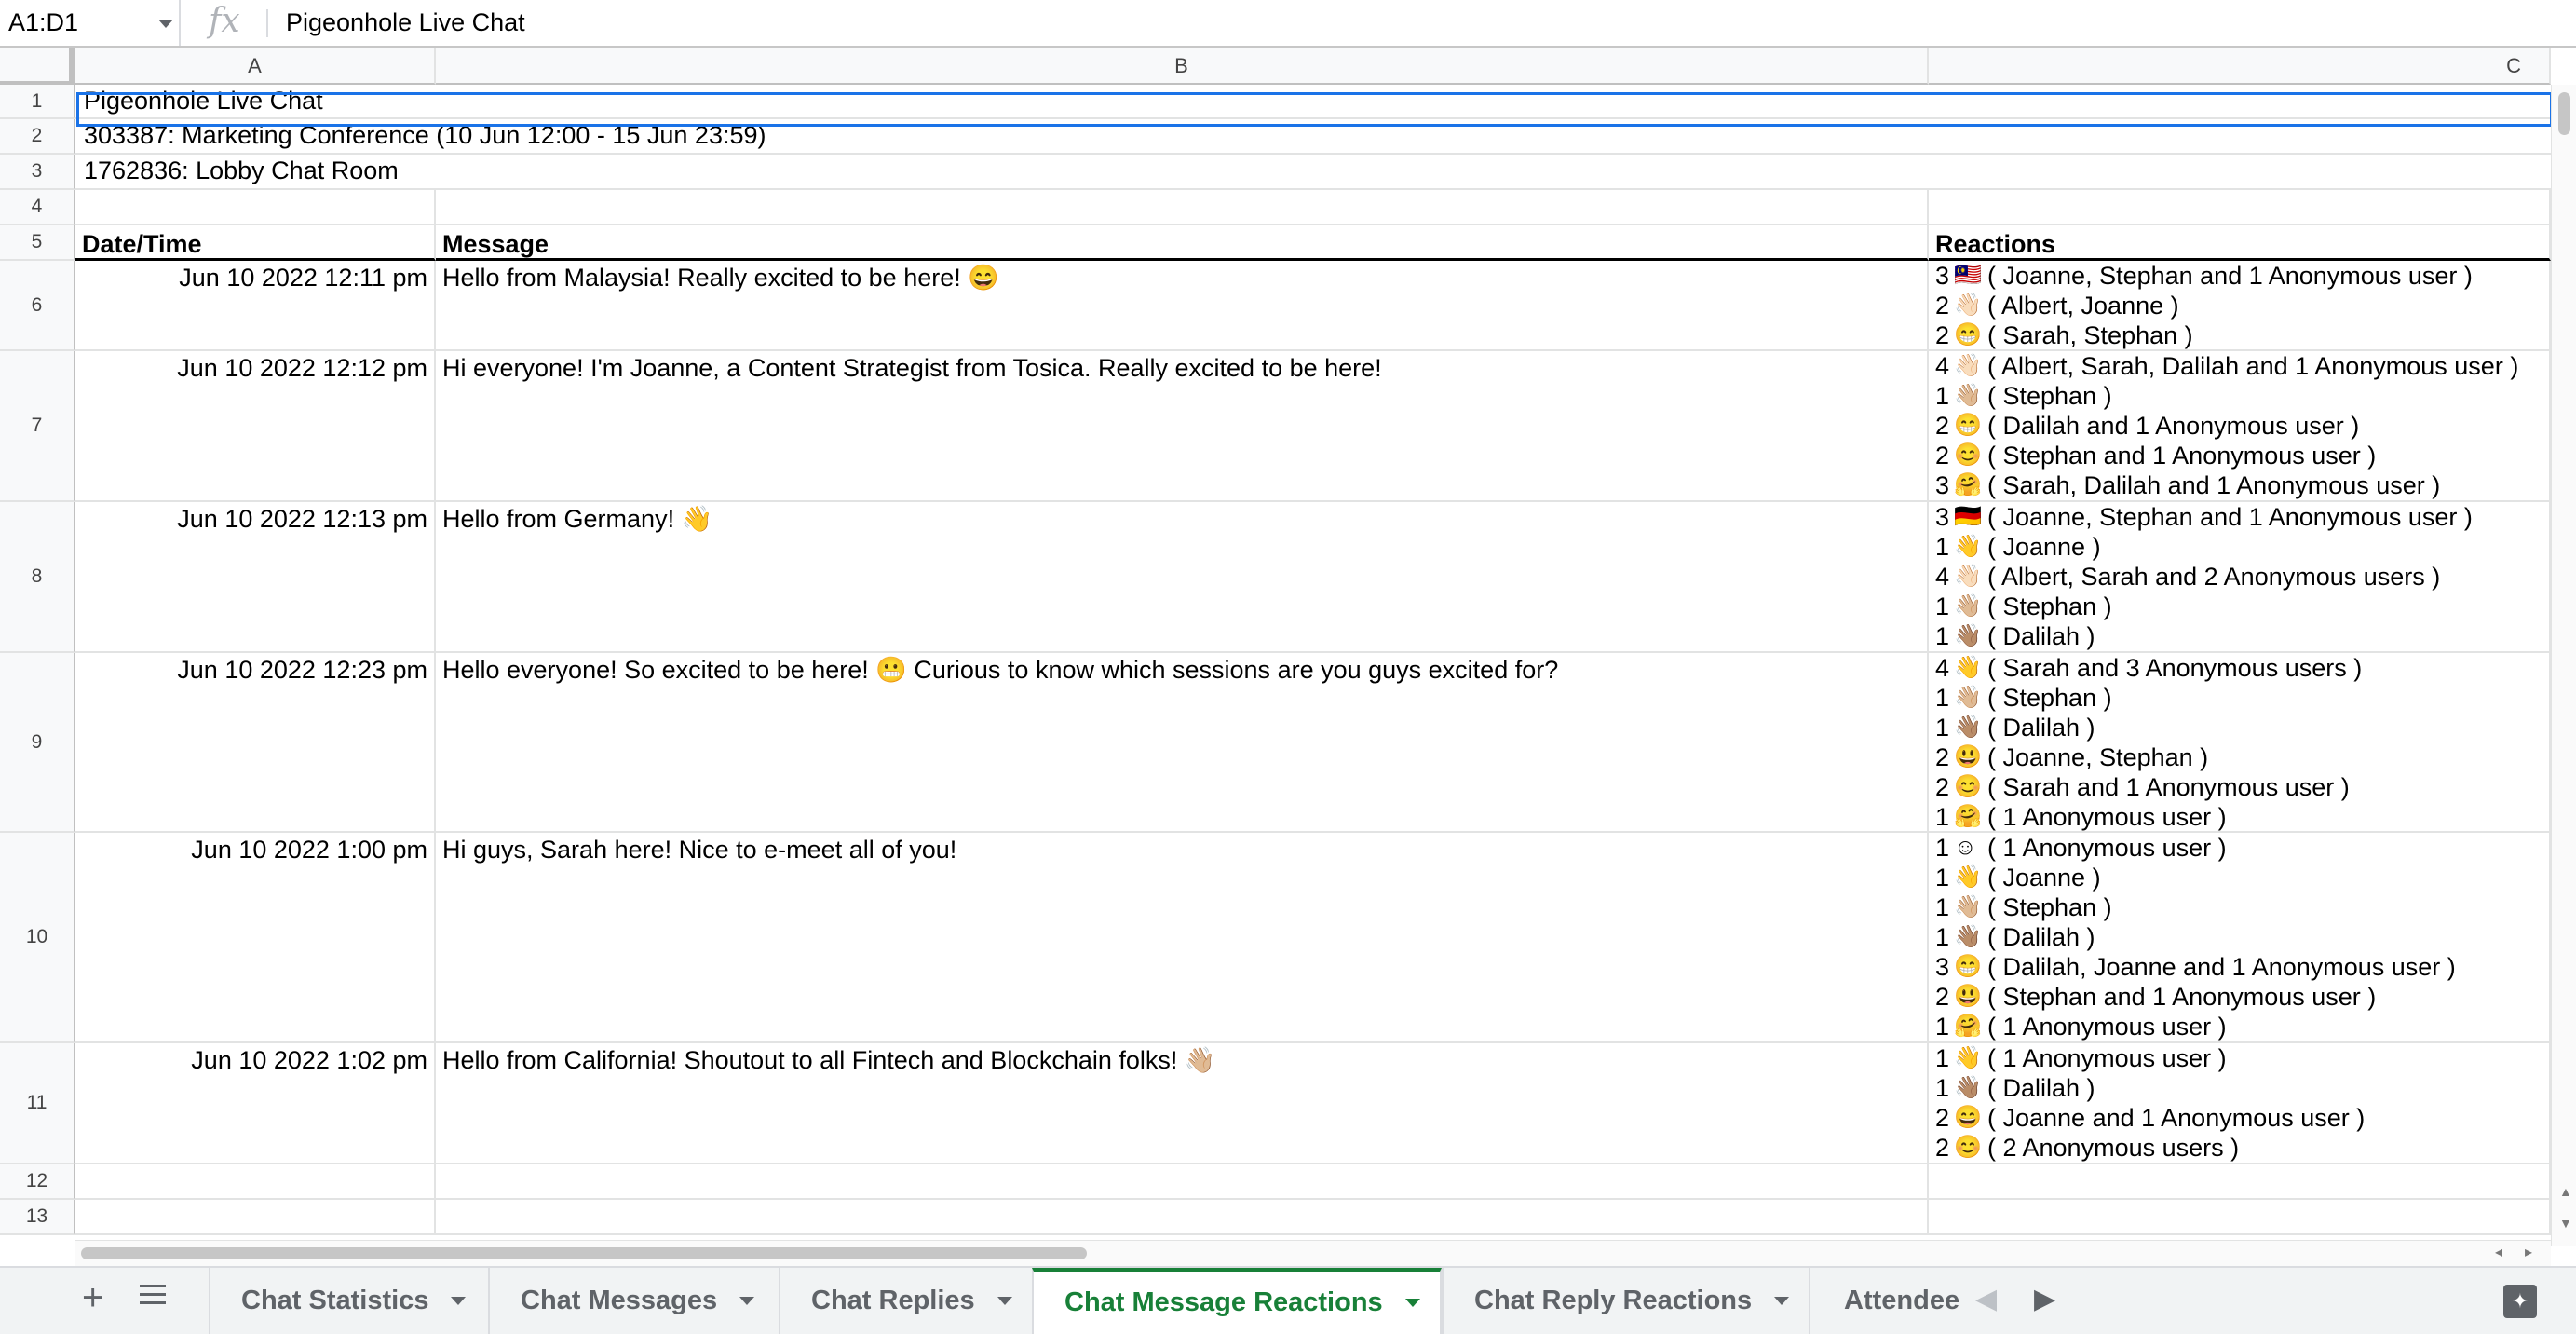 This screenshot has width=2576, height=1334. I want to click on horizontal-scrollbar: ◂ ▸, so click(1313, 1253).